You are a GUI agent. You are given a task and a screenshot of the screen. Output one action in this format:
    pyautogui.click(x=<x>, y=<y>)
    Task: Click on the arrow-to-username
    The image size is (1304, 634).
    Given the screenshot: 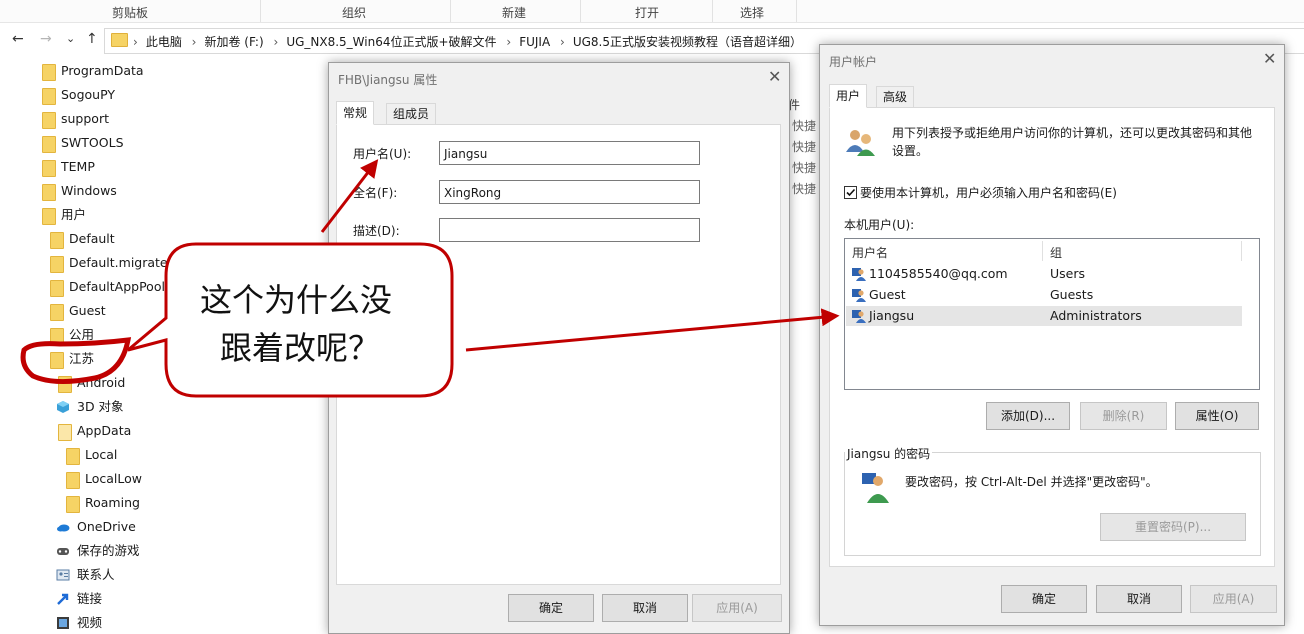 What is the action you would take?
    pyautogui.click(x=349, y=196)
    